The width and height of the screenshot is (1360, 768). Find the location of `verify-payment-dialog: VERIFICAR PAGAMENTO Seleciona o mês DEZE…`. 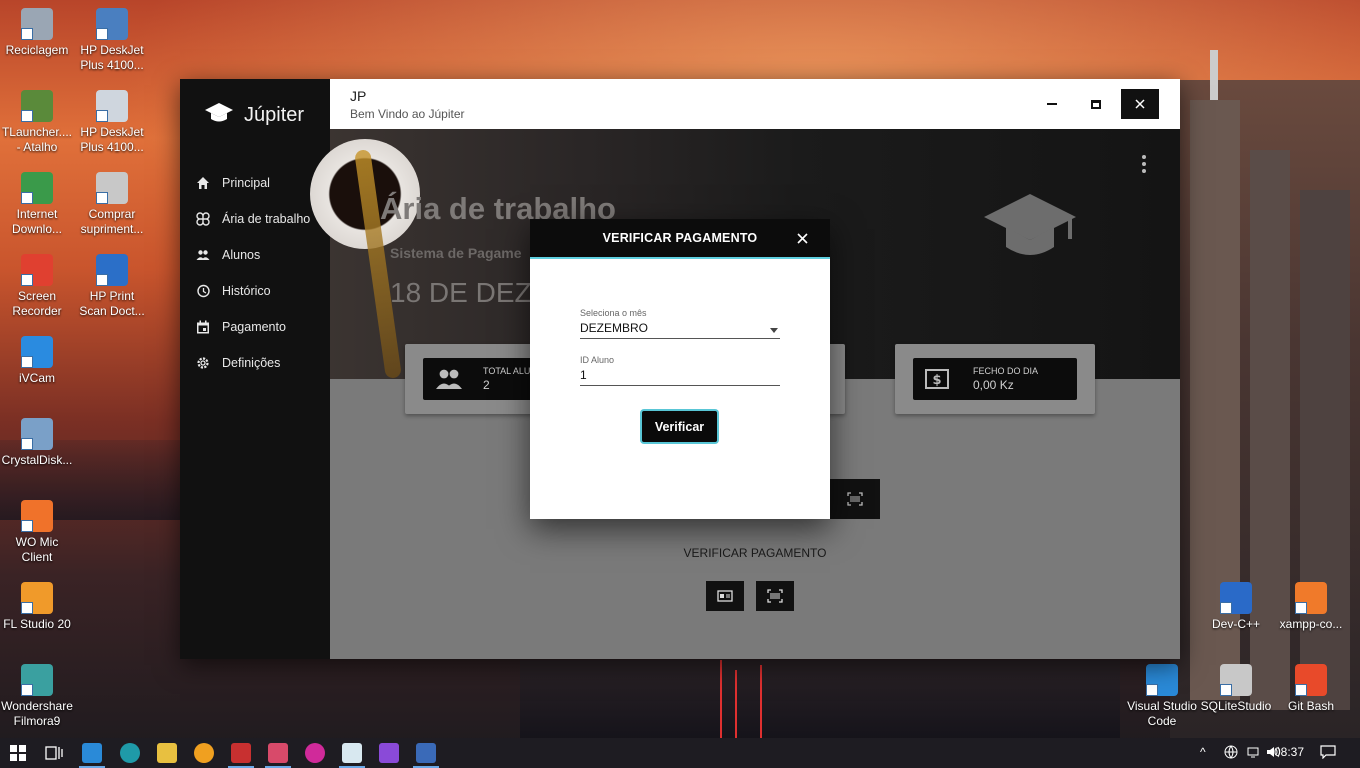

verify-payment-dialog: VERIFICAR PAGAMENTO Seleciona o mês DEZE… is located at coordinates (680, 369).